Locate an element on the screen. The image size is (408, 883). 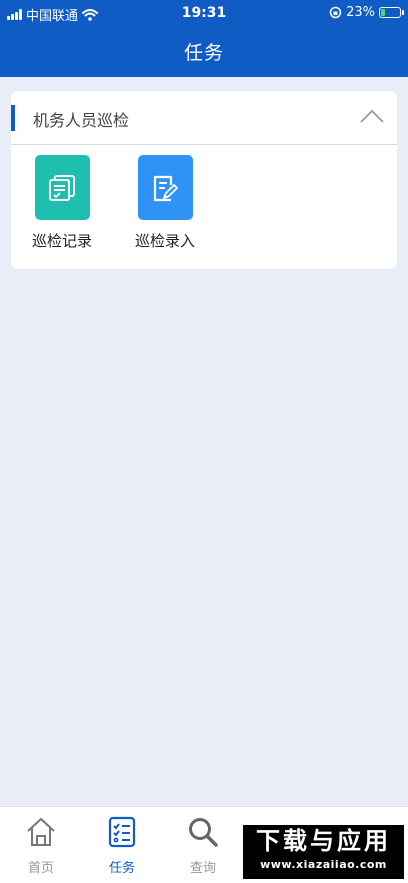
section-header: 机务人员巡检 is located at coordinates (204, 118).